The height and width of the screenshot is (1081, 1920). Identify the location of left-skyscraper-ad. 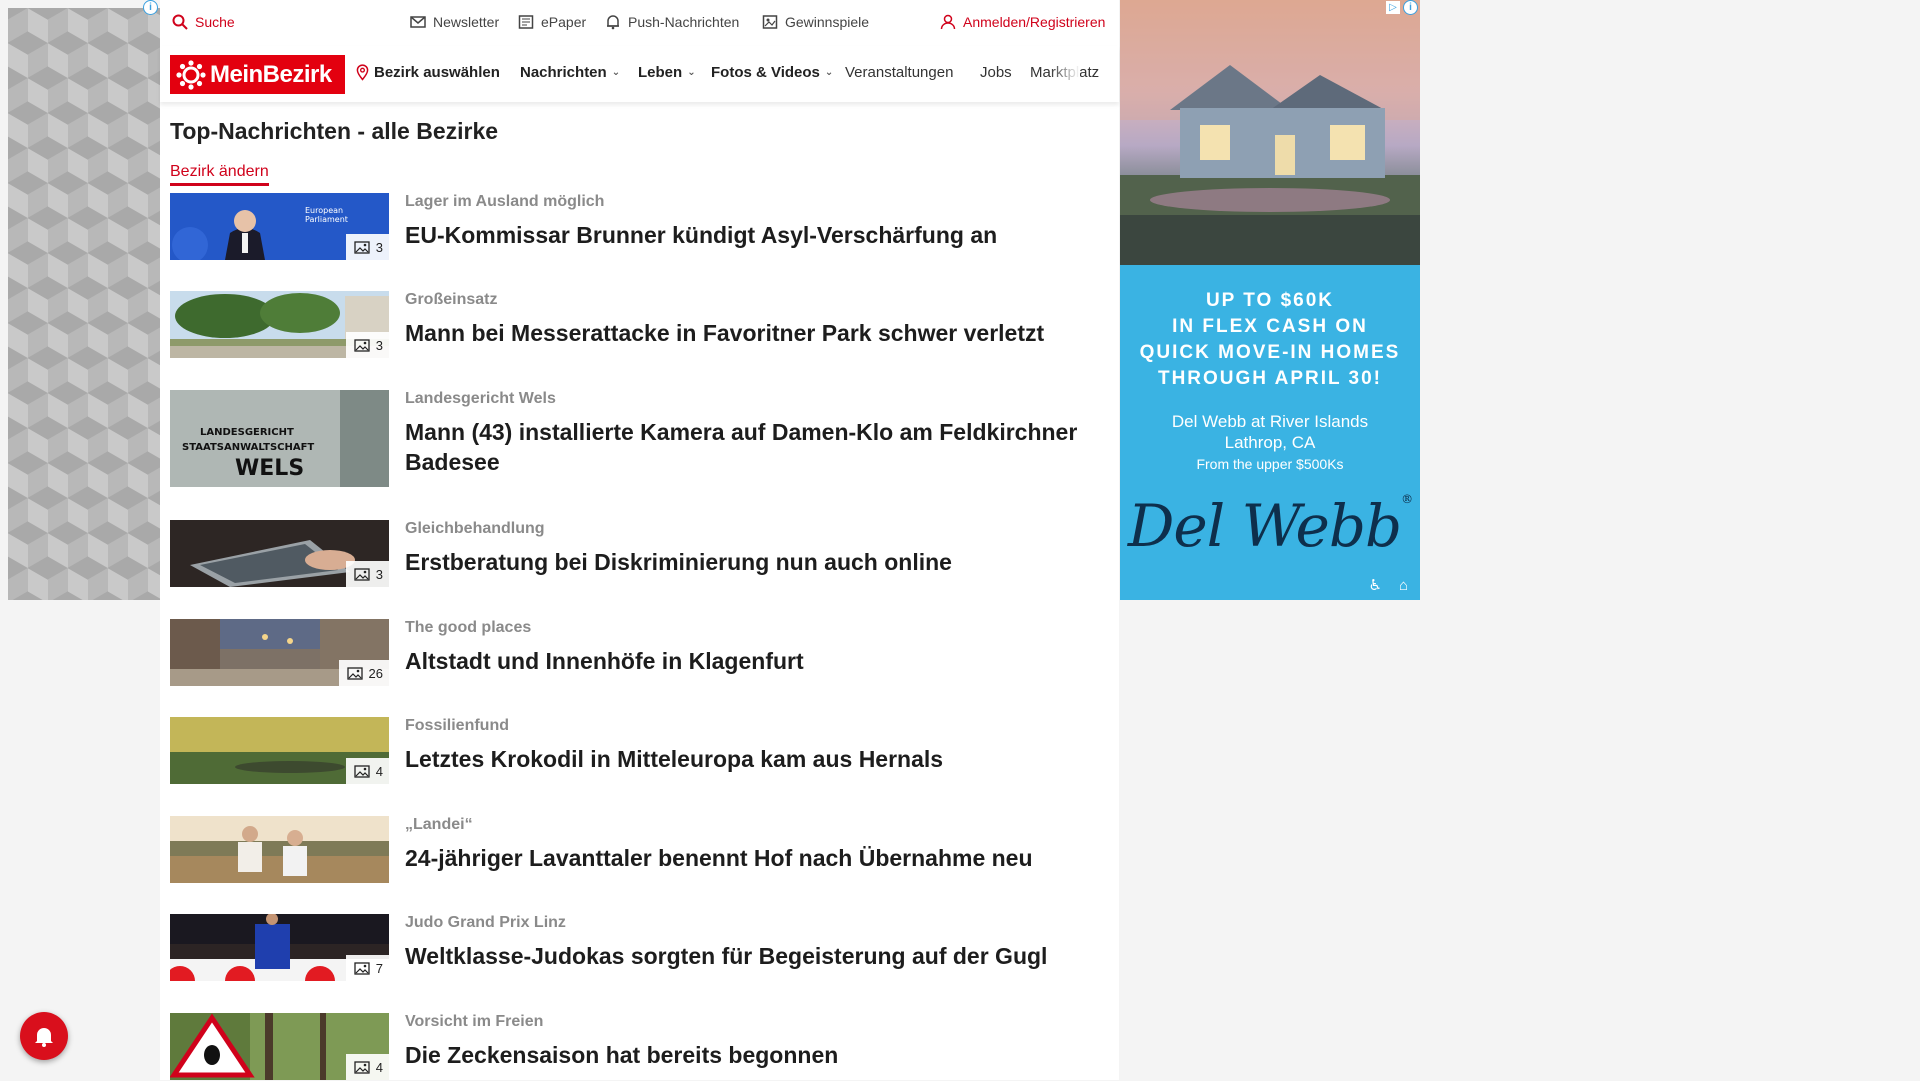
(84, 304).